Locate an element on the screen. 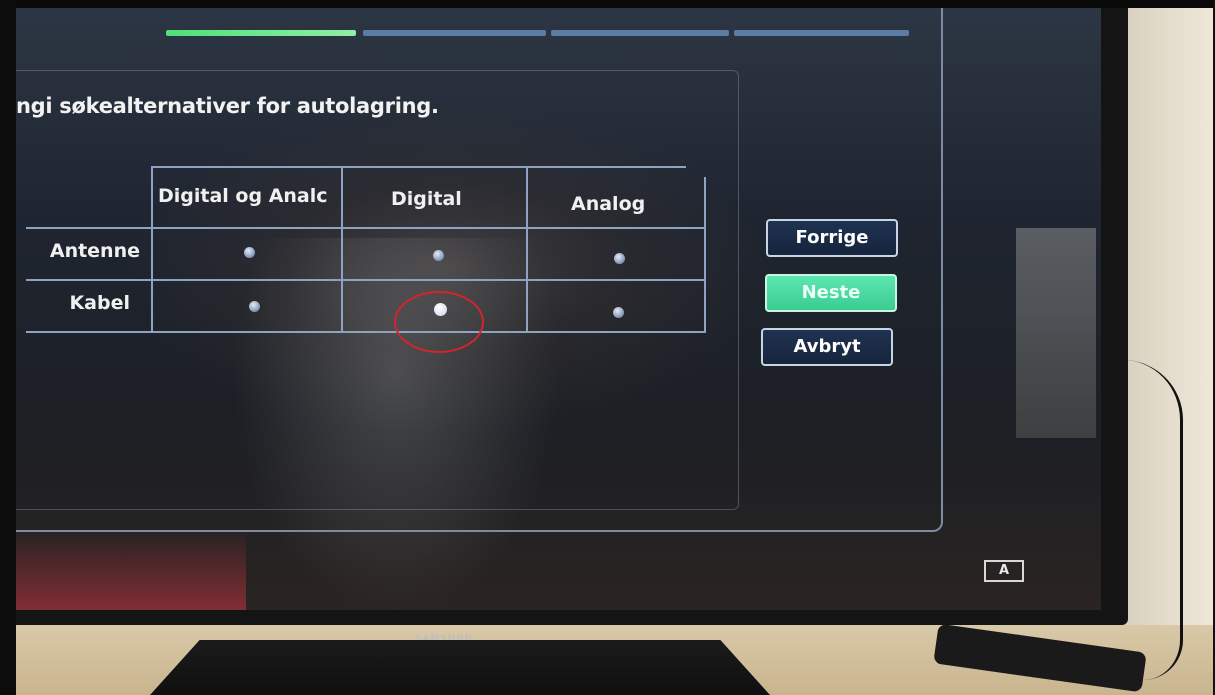 The width and height of the screenshot is (1215, 695). column-header-digital-og-analog: Digital og Analc is located at coordinates (243, 196).